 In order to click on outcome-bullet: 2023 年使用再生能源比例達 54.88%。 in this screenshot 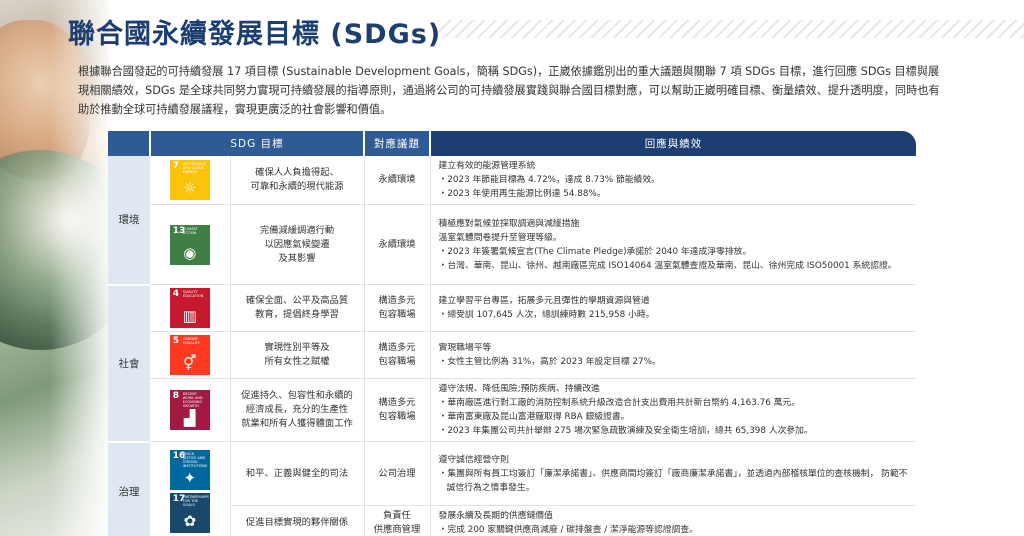, I will do `click(674, 194)`.